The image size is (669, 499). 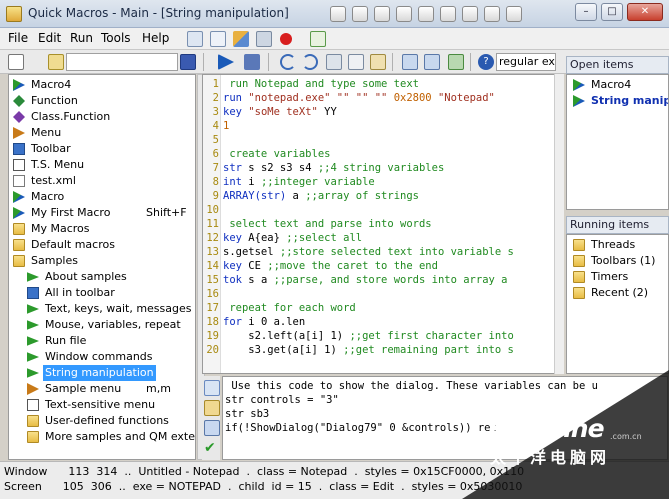 What do you see at coordinates (383, 294) in the screenshot?
I see `code-line: 16` at bounding box center [383, 294].